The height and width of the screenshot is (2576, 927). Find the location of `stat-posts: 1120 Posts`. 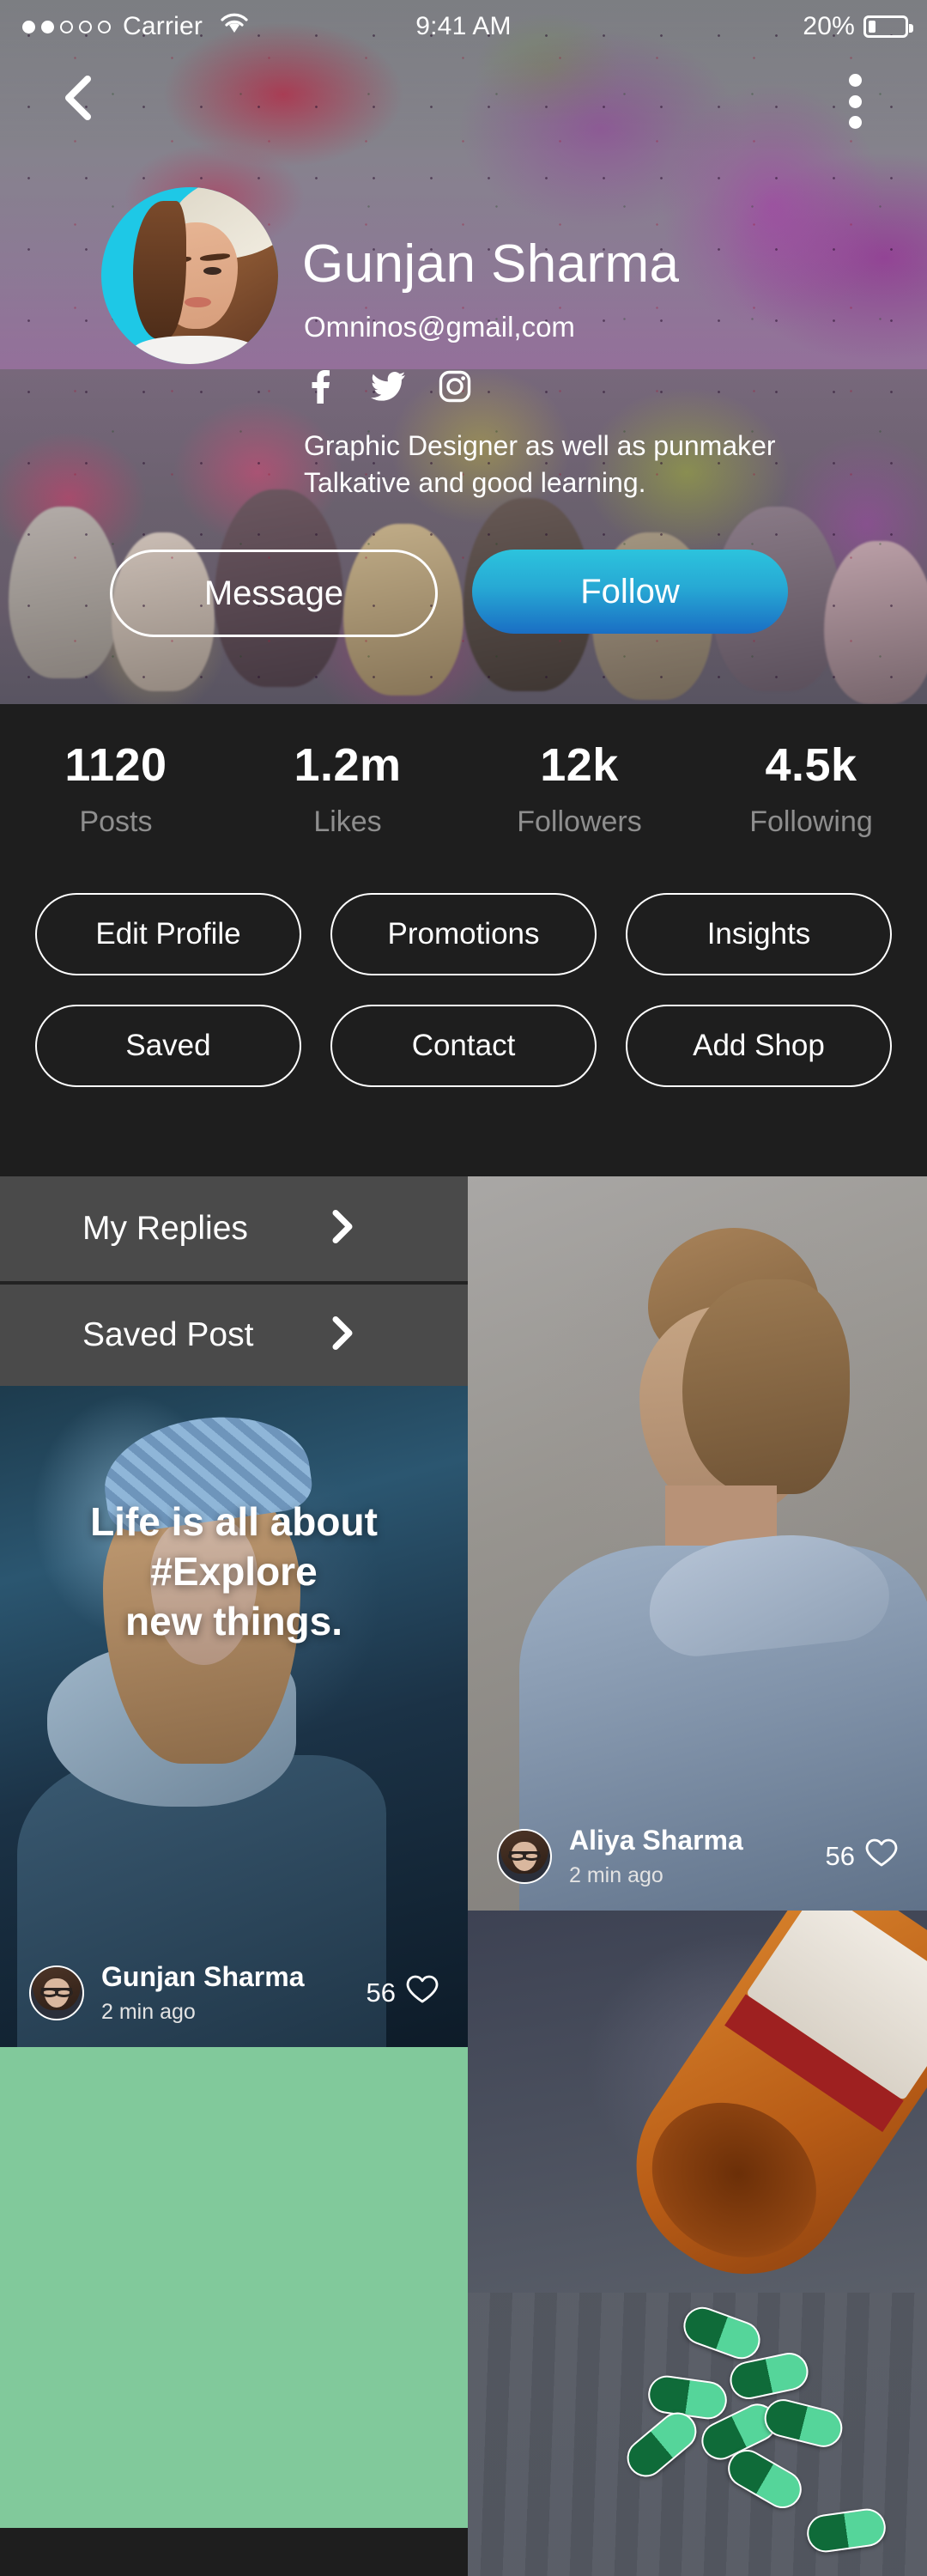

stat-posts: 1120 Posts is located at coordinates (116, 788).